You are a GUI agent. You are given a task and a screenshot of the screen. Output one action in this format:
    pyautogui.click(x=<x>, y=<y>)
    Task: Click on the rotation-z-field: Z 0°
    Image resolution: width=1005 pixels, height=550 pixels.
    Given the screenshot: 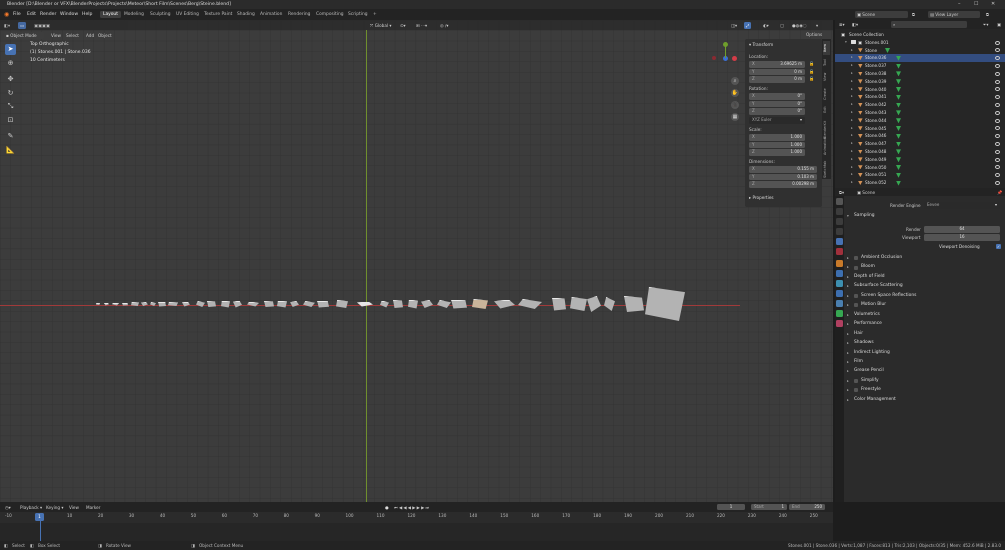 What is the action you would take?
    pyautogui.click(x=777, y=111)
    